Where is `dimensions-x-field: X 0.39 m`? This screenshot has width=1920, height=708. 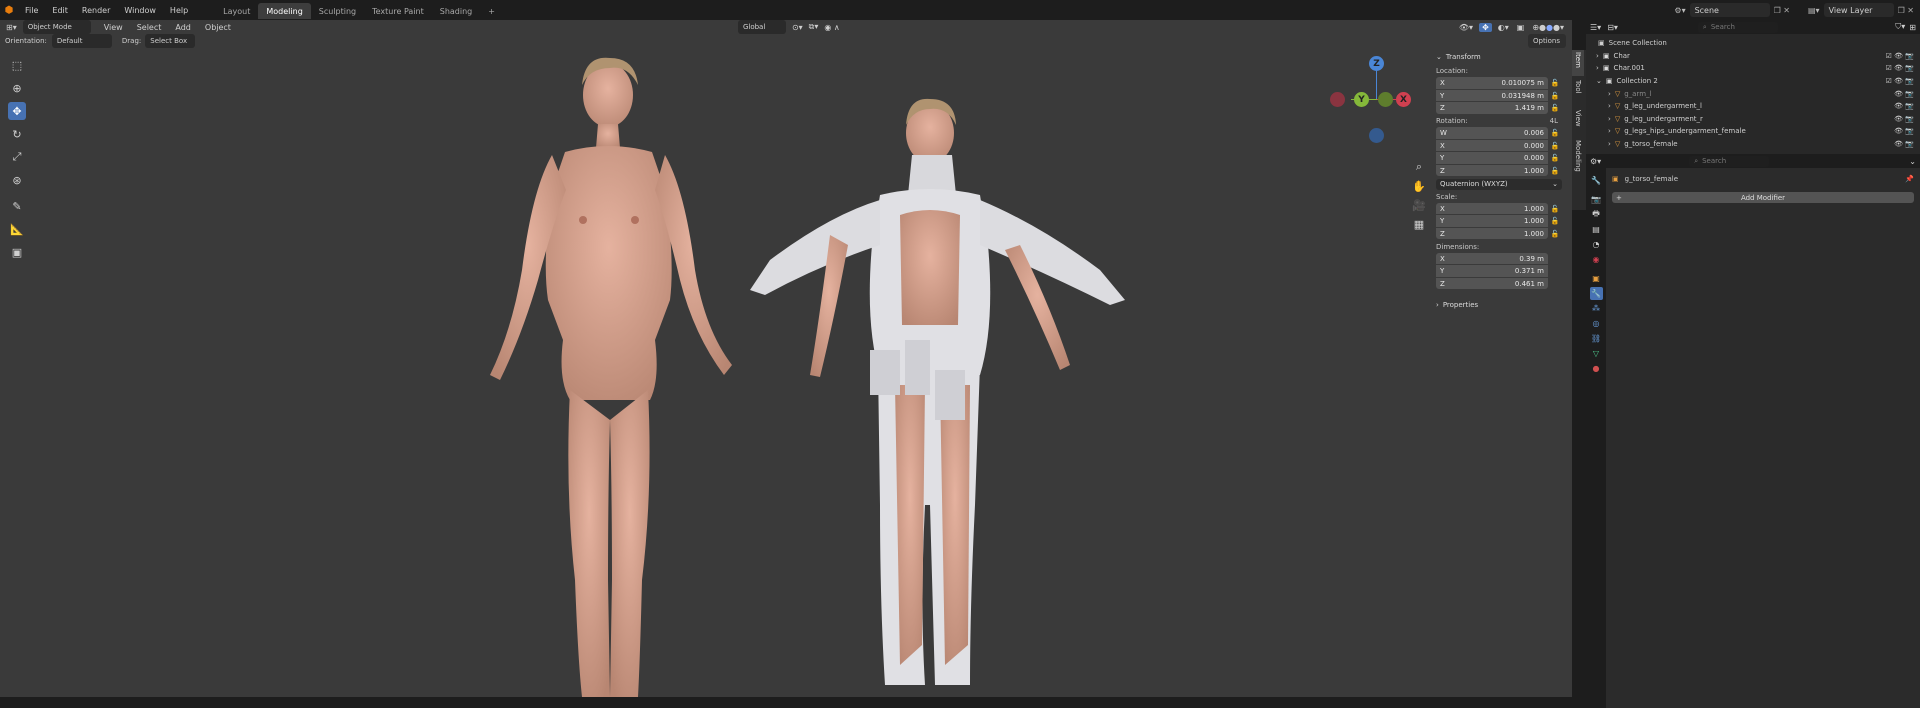 dimensions-x-field: X 0.39 m is located at coordinates (1492, 258).